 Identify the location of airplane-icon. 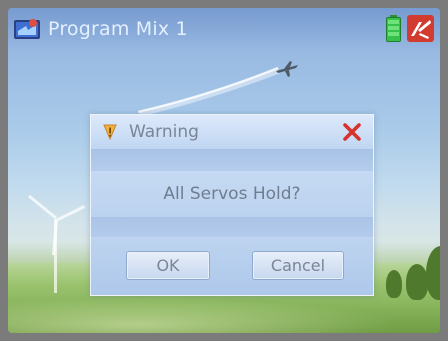
(287, 69).